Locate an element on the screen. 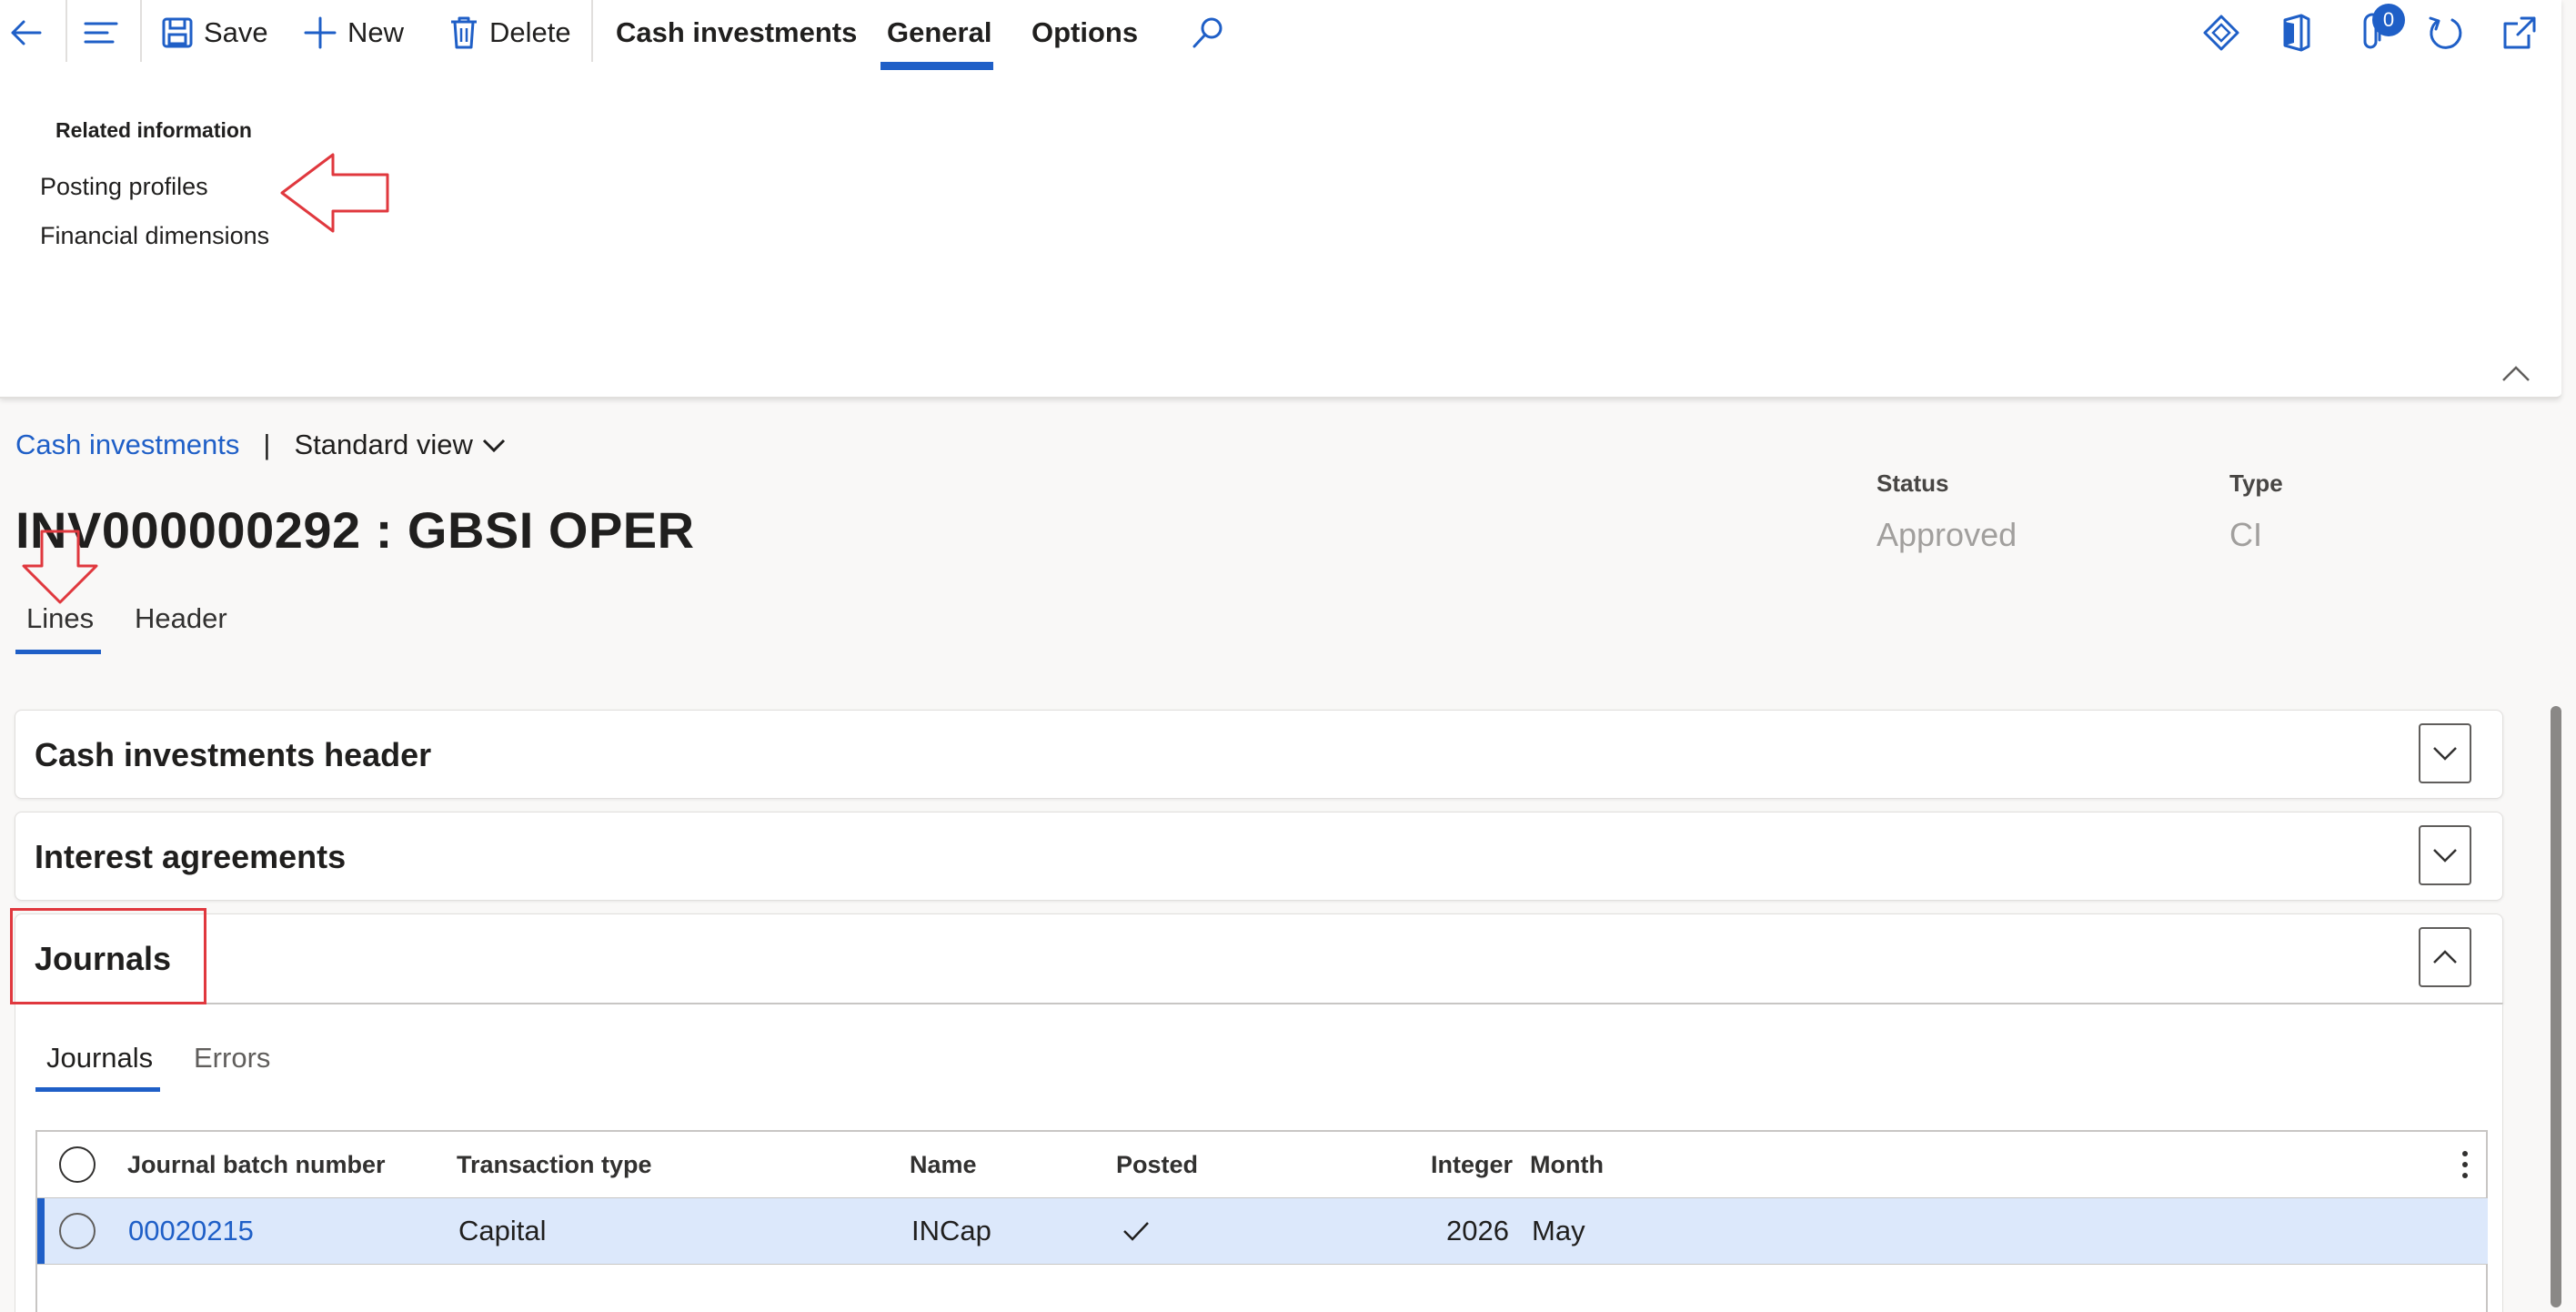  back-arrow-icon is located at coordinates (26, 32).